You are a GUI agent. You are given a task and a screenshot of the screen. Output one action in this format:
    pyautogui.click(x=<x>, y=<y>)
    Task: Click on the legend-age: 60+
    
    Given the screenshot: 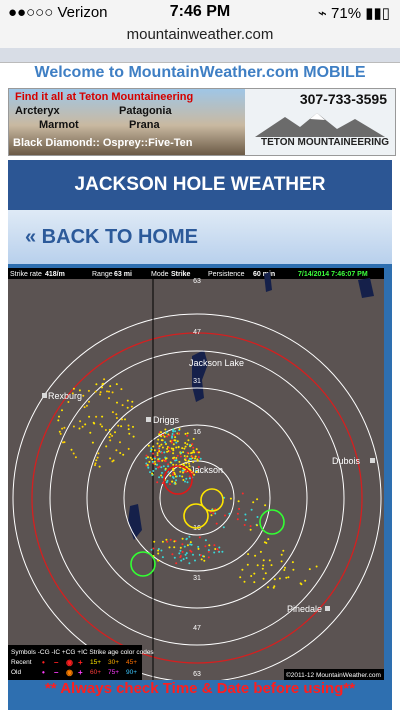 What is the action you would take?
    pyautogui.click(x=95, y=672)
    